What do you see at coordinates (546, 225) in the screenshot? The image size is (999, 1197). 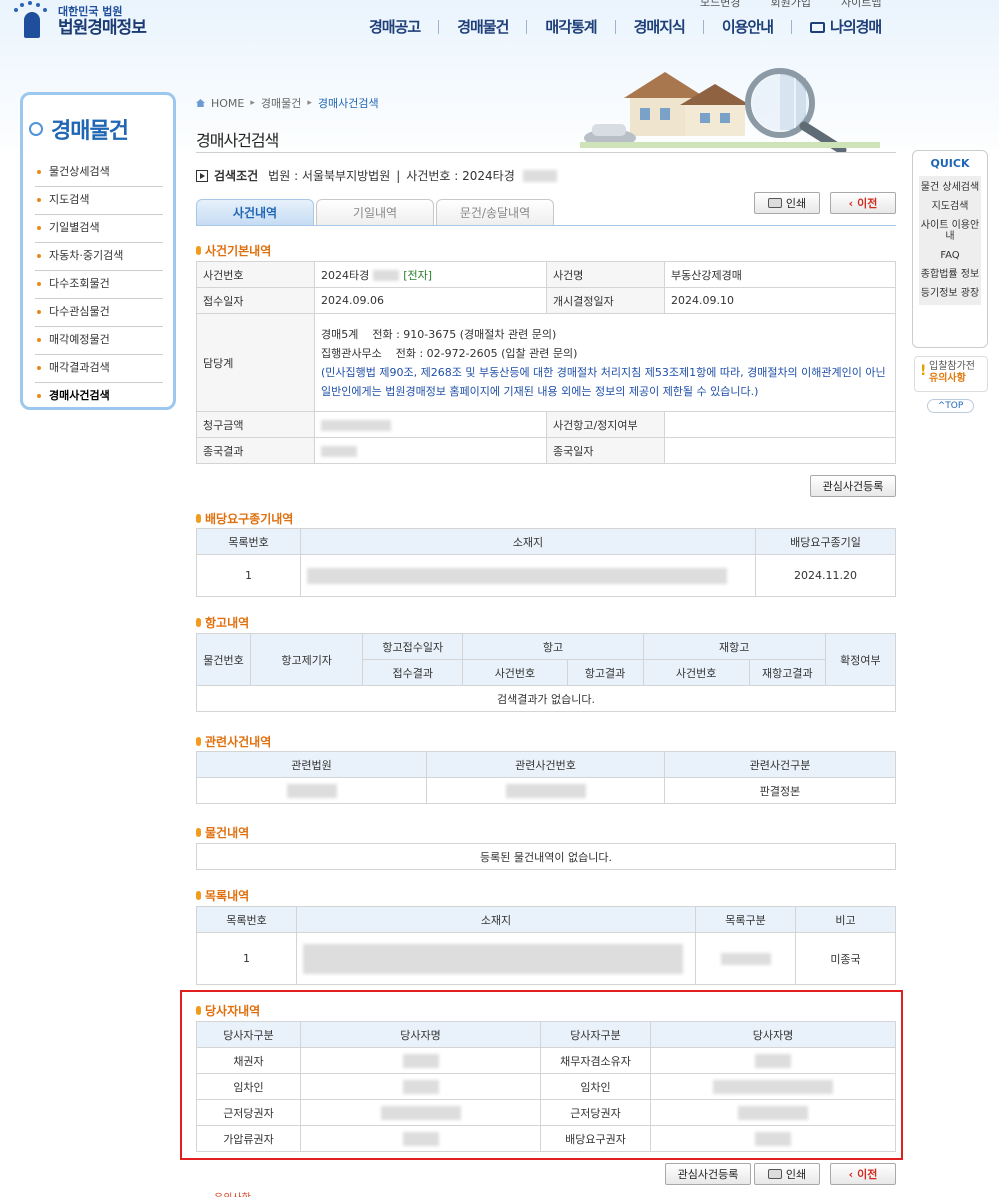 I see `tab-underline` at bounding box center [546, 225].